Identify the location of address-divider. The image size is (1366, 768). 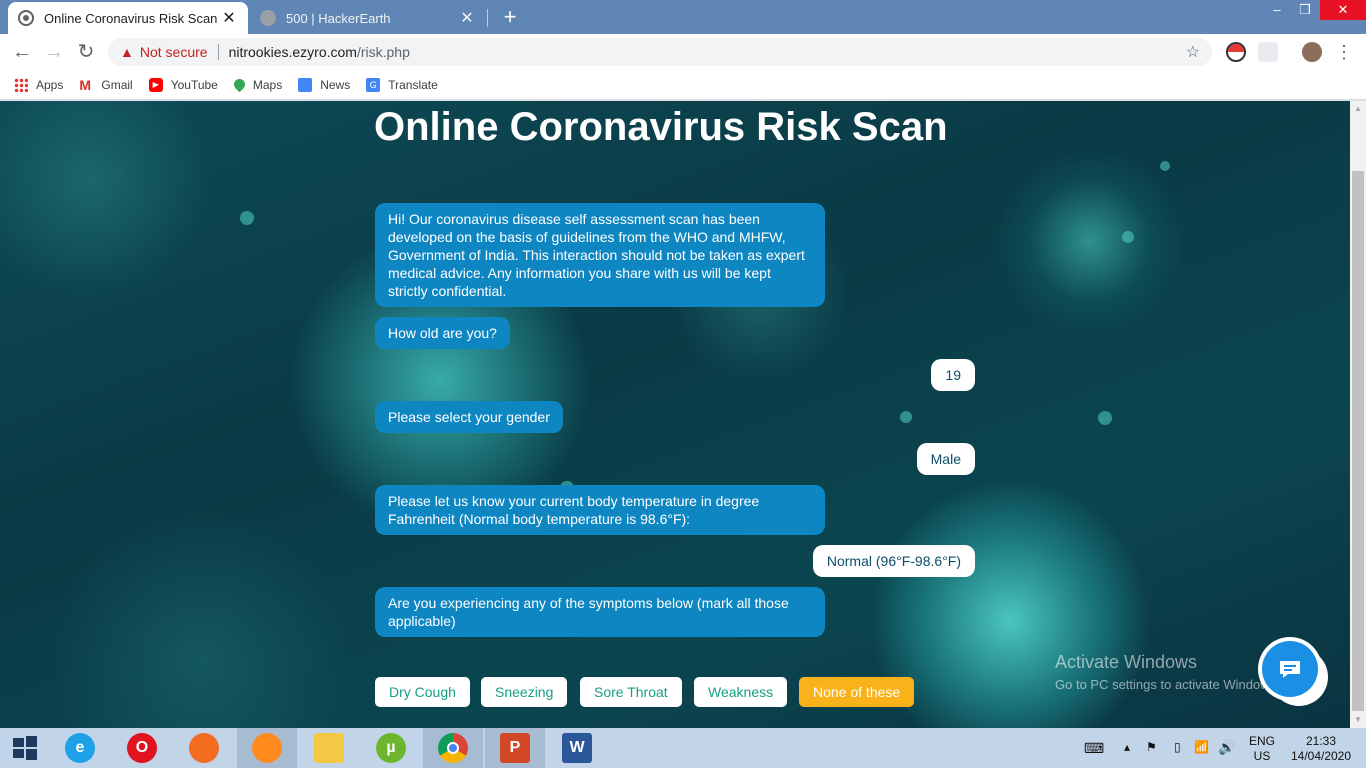
(218, 52).